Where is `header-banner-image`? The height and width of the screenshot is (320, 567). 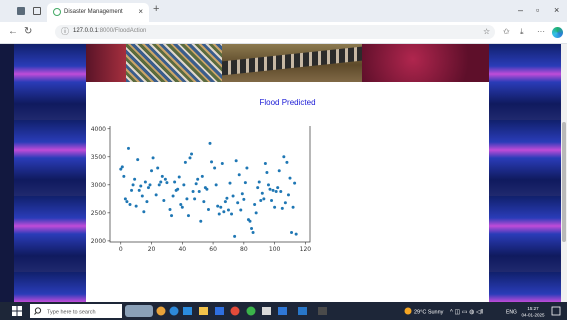
header-banner-image is located at coordinates (287, 63).